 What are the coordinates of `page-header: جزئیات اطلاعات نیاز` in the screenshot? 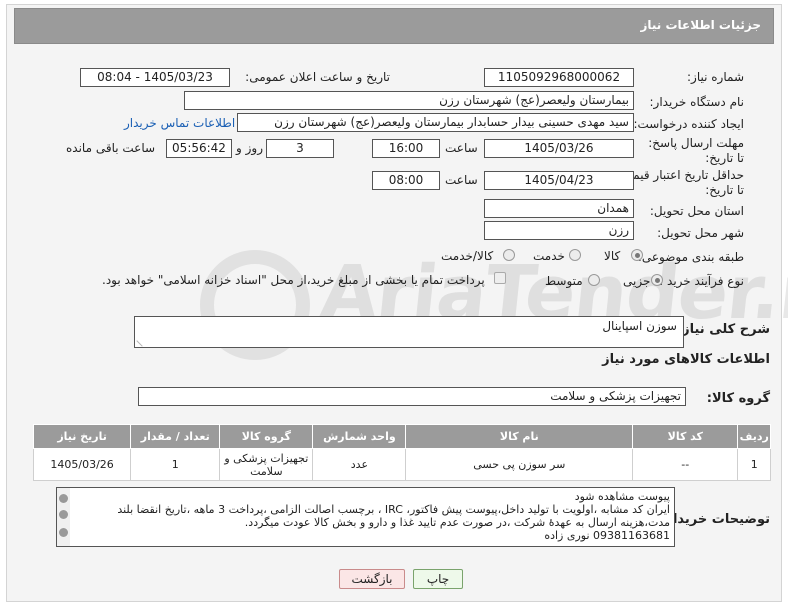 It's located at (394, 26).